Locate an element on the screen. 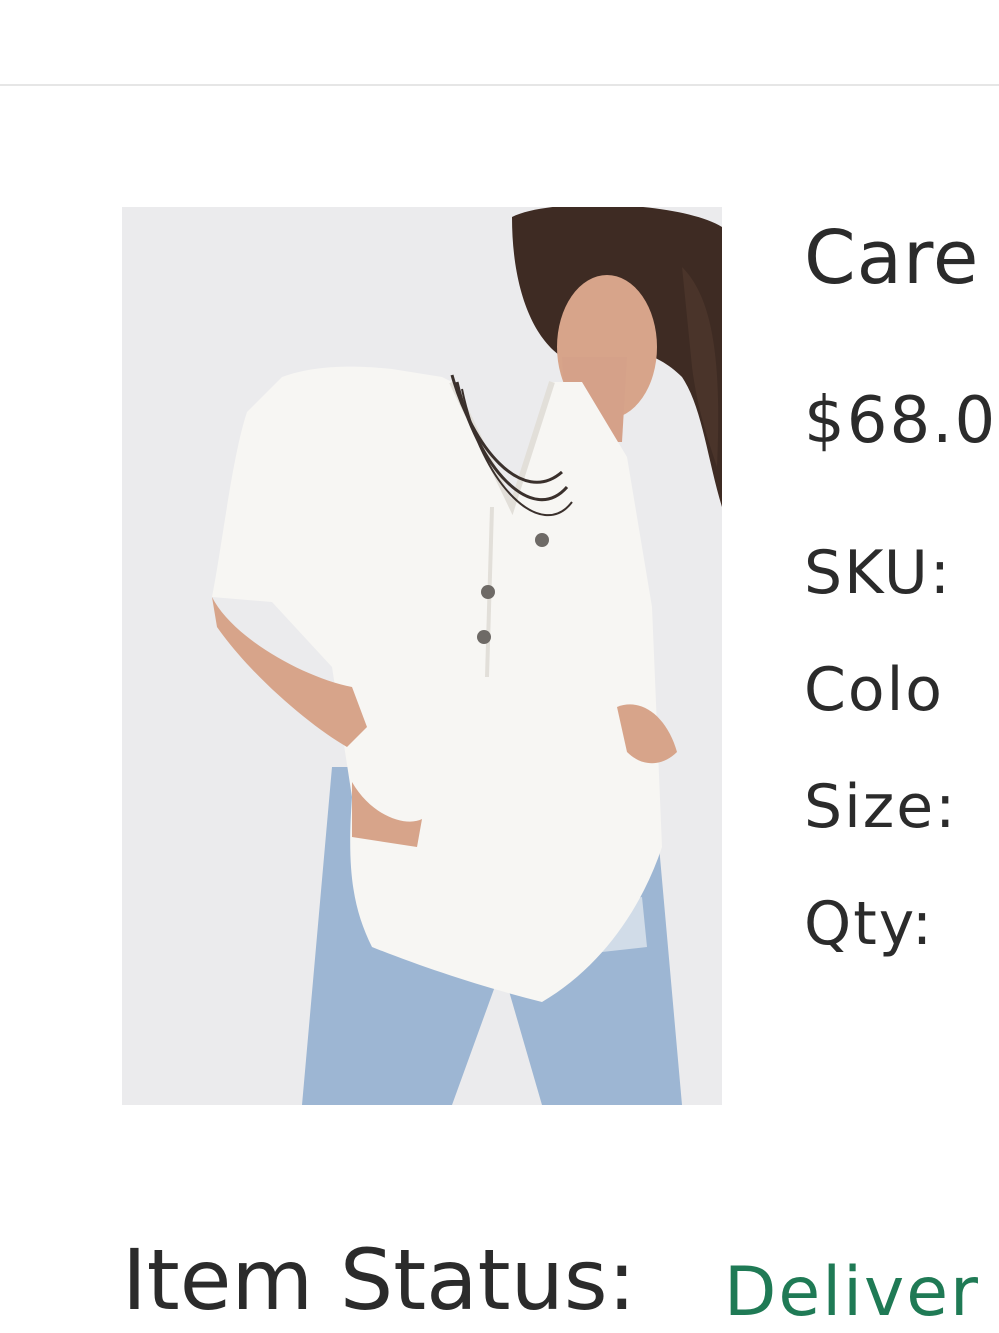  item-status-value: Deliver is located at coordinates (852, 1292).